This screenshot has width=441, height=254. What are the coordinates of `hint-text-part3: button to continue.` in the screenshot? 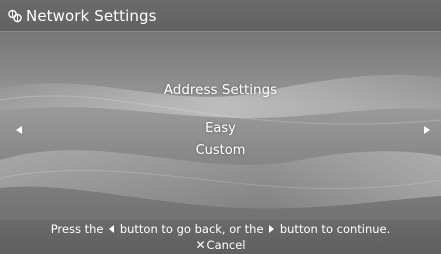 It's located at (335, 229).